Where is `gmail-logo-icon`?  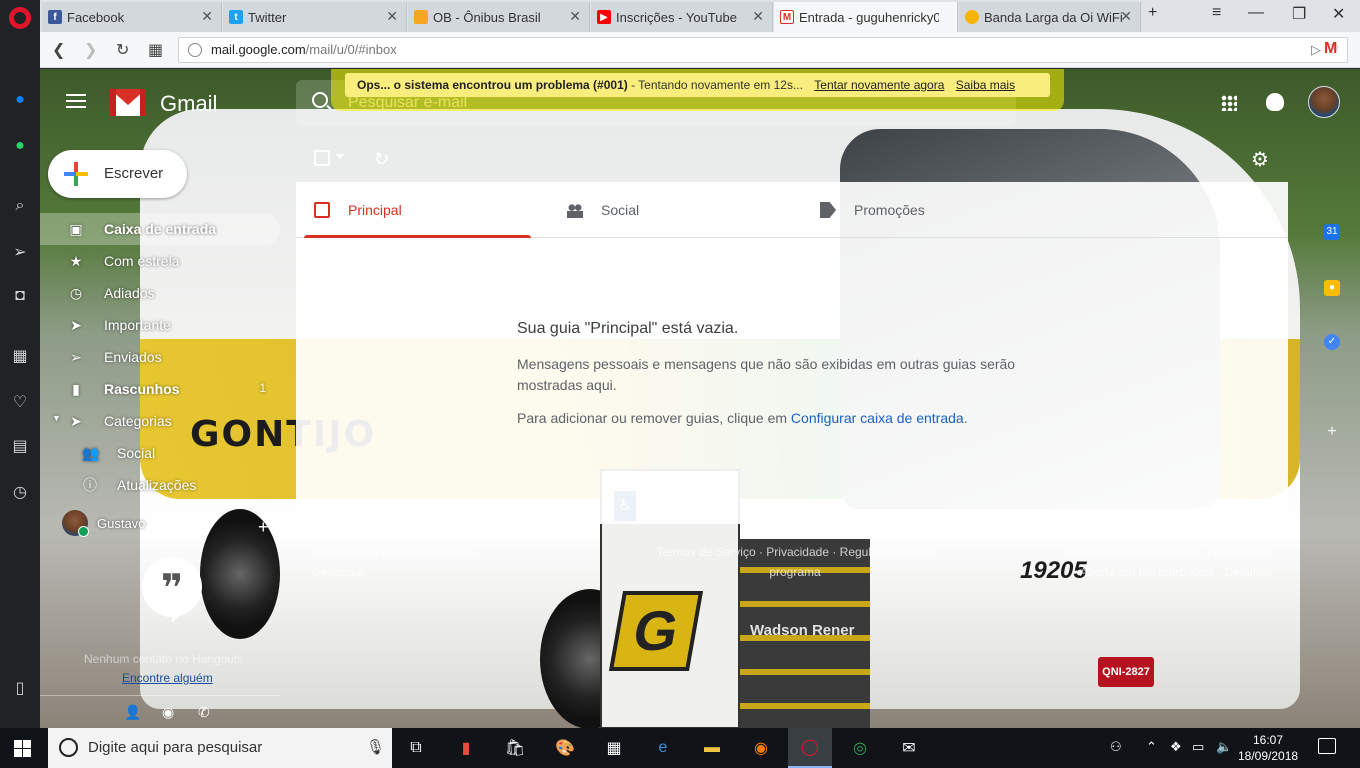
gmail-logo-icon is located at coordinates (128, 102).